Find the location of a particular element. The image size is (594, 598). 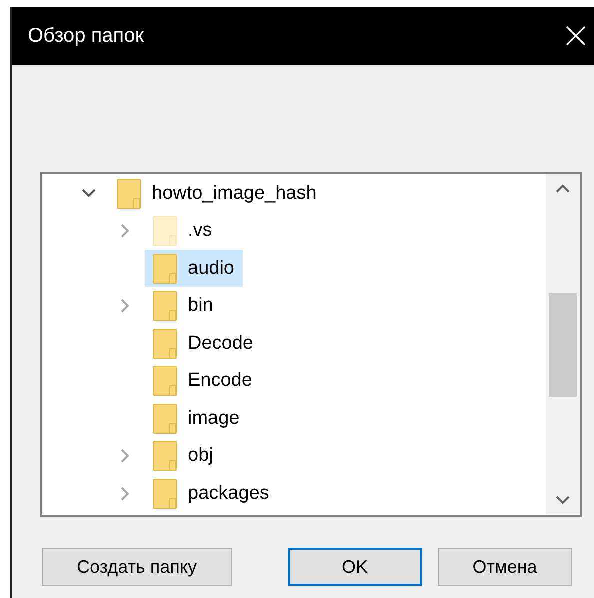

tree-item: .vs is located at coordinates (182, 231).